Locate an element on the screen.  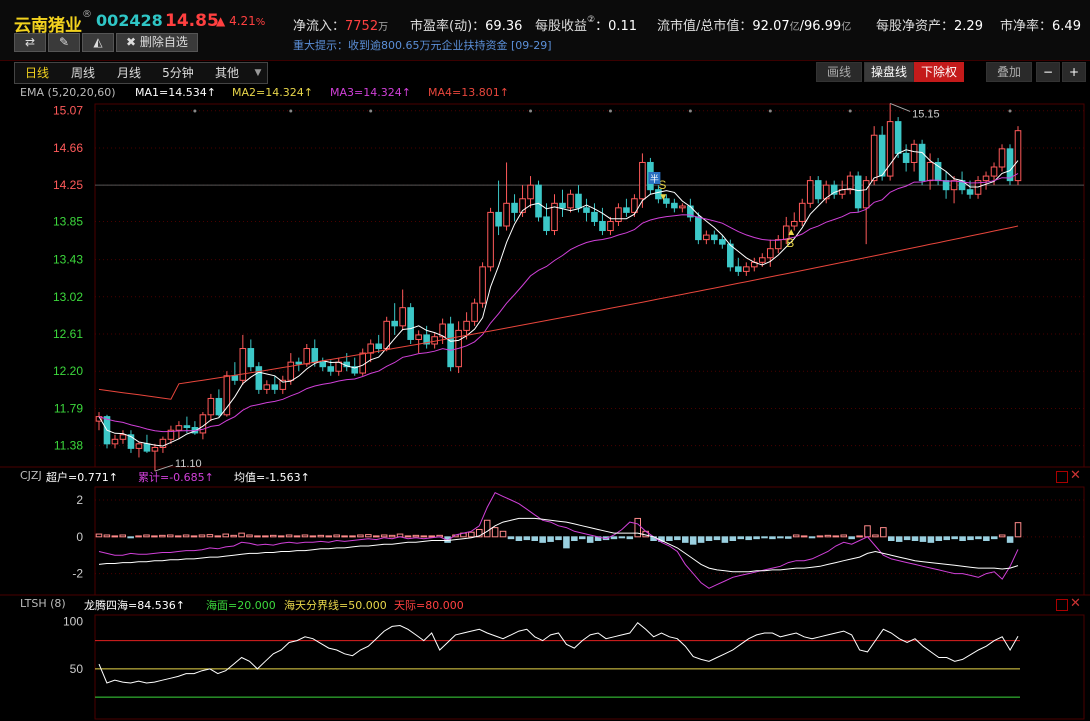
y-tick-label: 14.66 is located at coordinates (68, 148).